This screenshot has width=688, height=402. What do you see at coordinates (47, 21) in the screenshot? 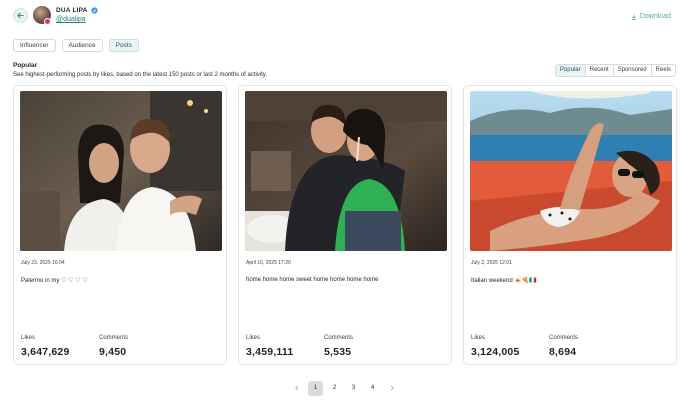
I see `instagram-badge-icon` at bounding box center [47, 21].